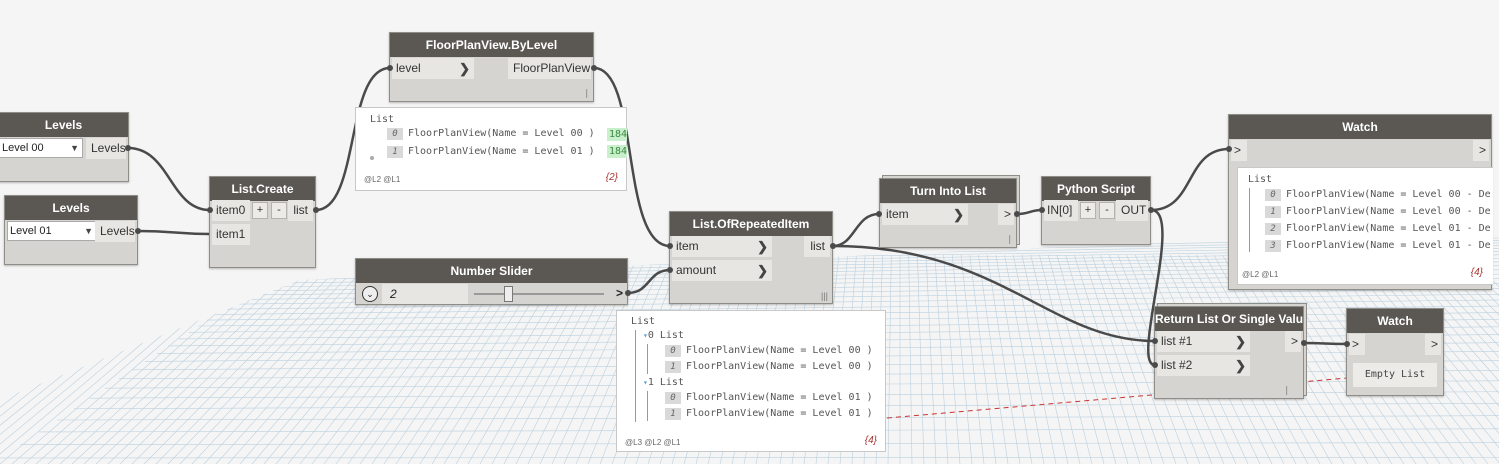 This screenshot has width=1499, height=464. I want to click on levels-node-1: Levels Level 00 ▼ Levels, so click(64, 147).